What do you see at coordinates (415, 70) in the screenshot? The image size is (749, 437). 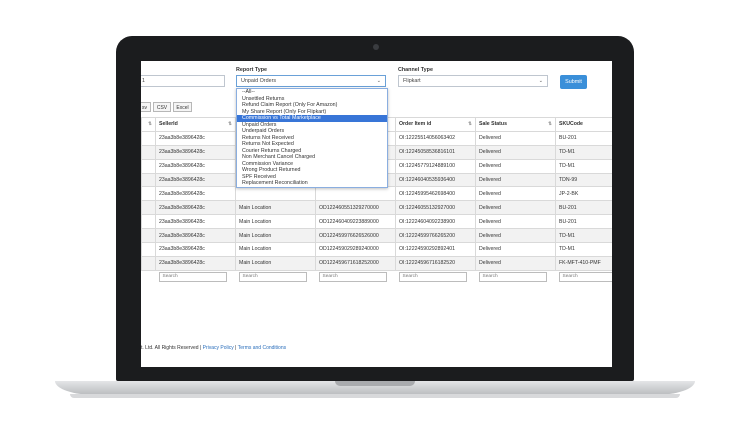 I see `channel-type-label: Channel Type` at bounding box center [415, 70].